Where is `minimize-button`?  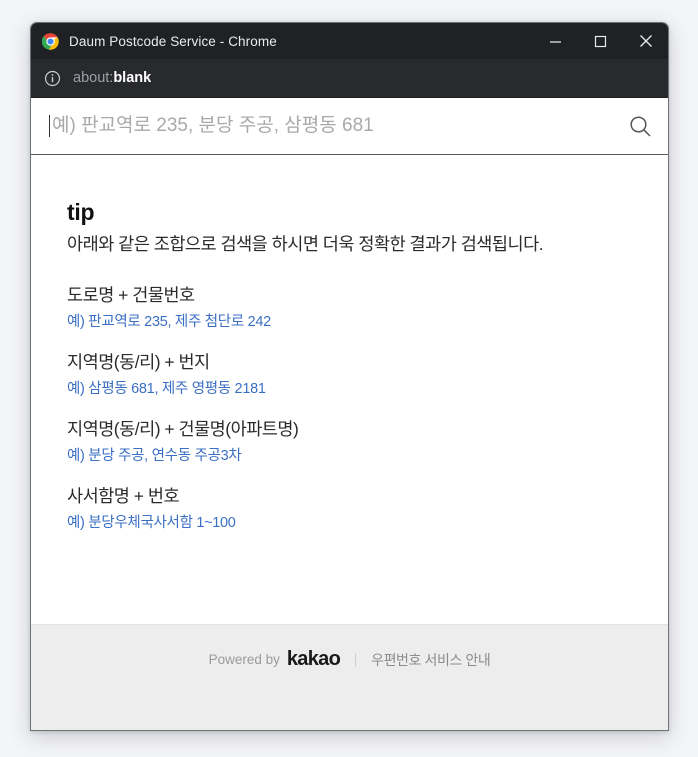 minimize-button is located at coordinates (555, 41).